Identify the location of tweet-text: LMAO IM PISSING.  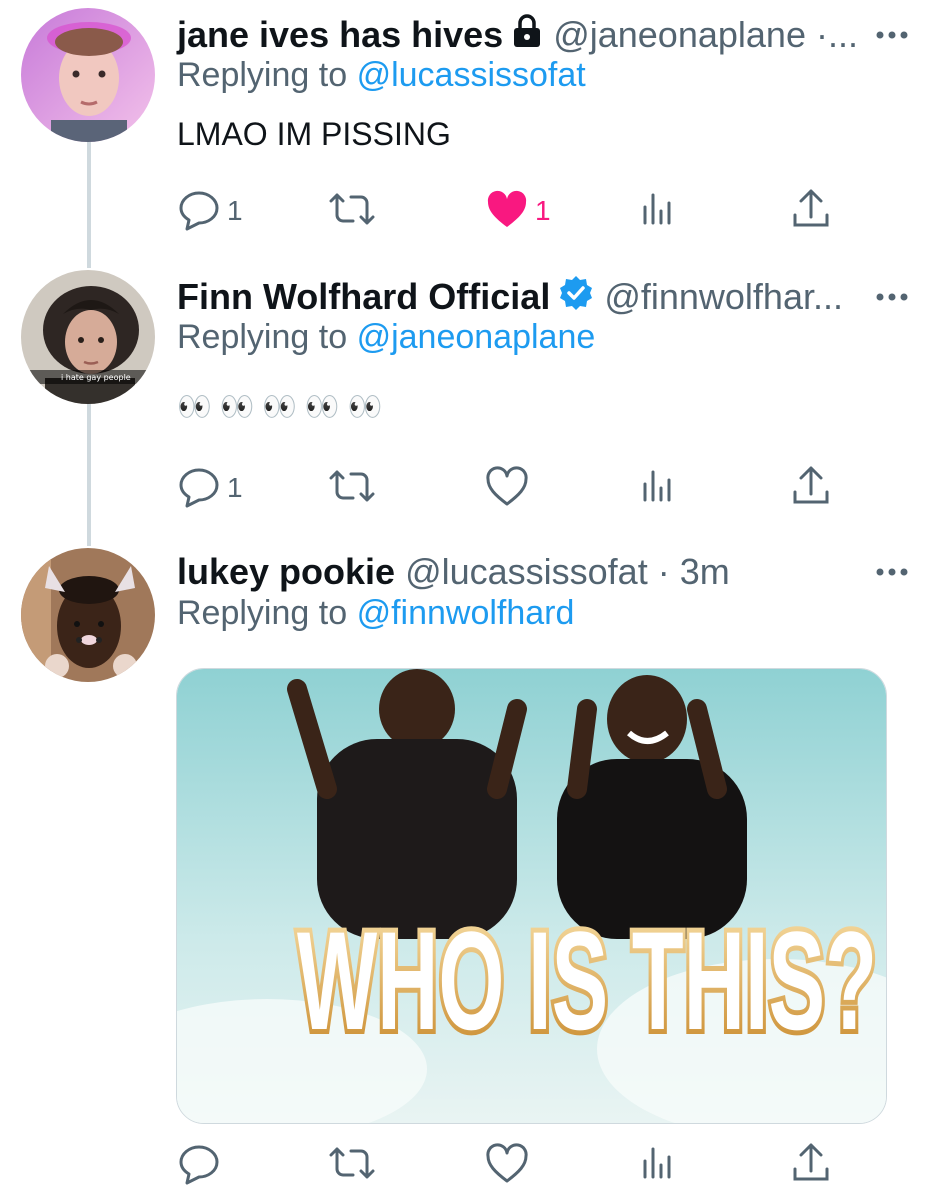
(314, 134).